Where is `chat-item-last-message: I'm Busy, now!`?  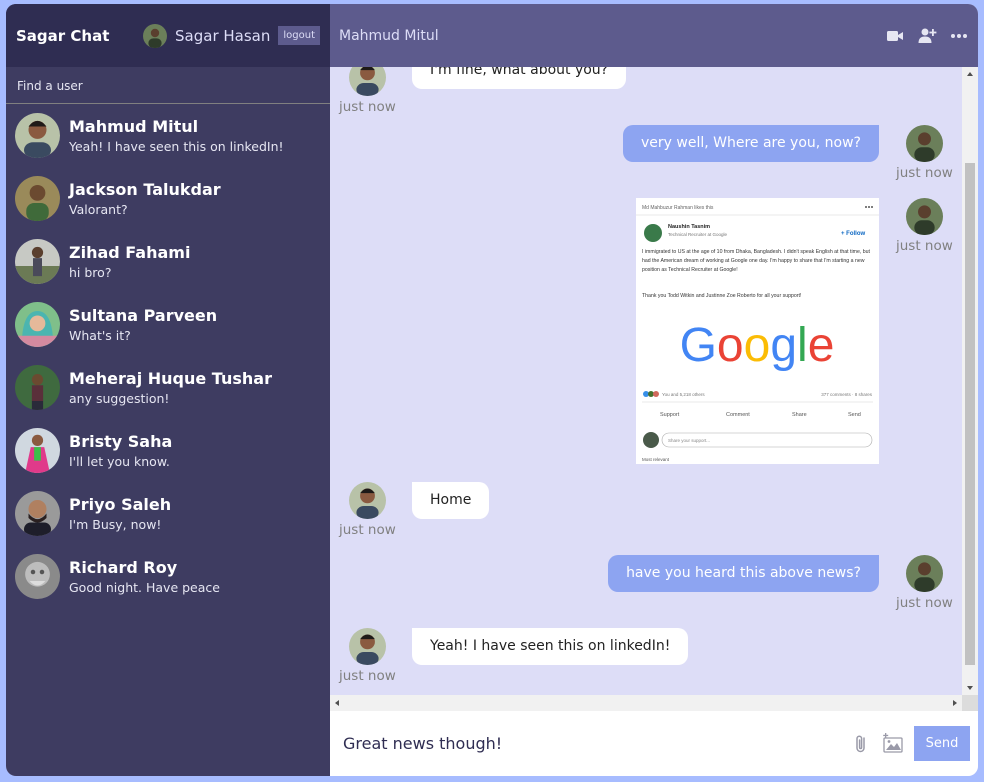
chat-item-last-message: I'm Busy, now! is located at coordinates (115, 524).